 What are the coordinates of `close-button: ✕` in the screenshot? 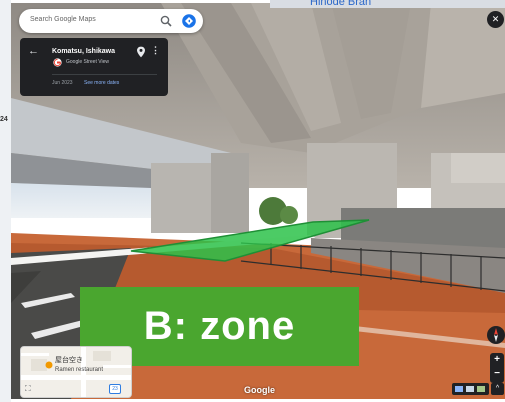 It's located at (495, 19).